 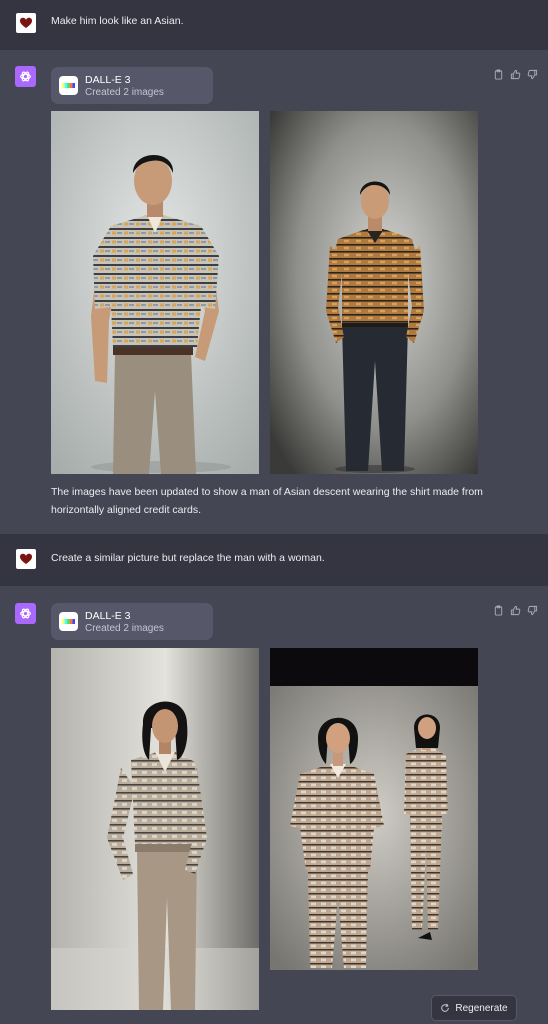 I want to click on refresh-icon, so click(x=445, y=1007).